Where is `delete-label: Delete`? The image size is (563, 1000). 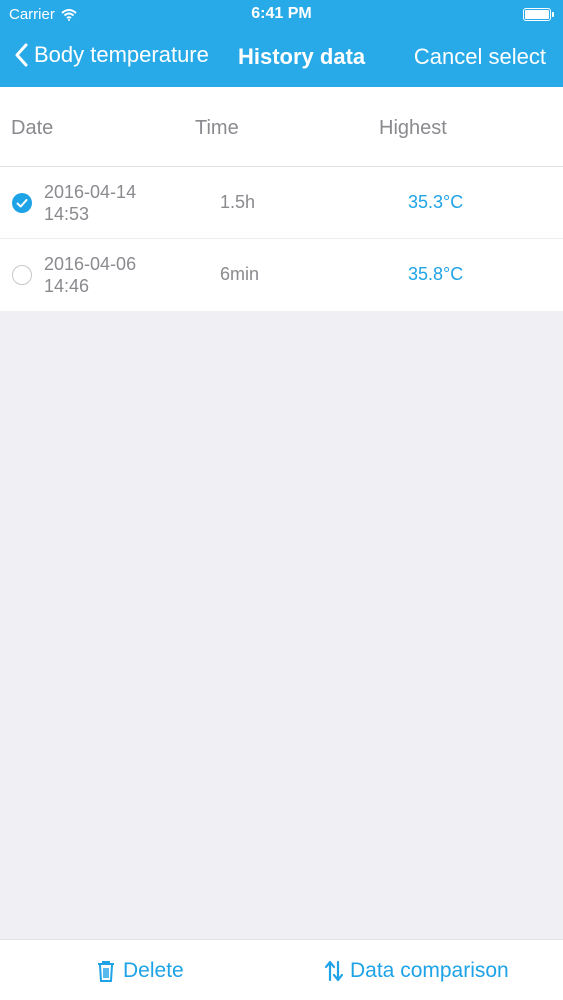 delete-label: Delete is located at coordinates (153, 970).